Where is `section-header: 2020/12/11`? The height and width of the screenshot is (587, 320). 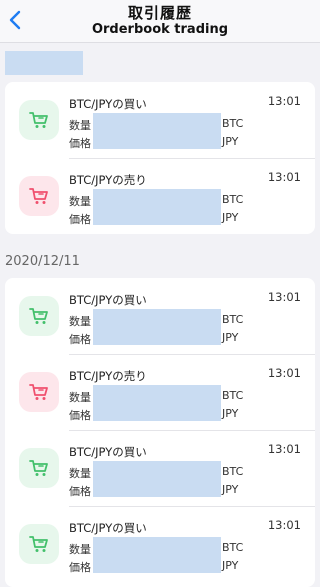 section-header: 2020/12/11 is located at coordinates (42, 265).